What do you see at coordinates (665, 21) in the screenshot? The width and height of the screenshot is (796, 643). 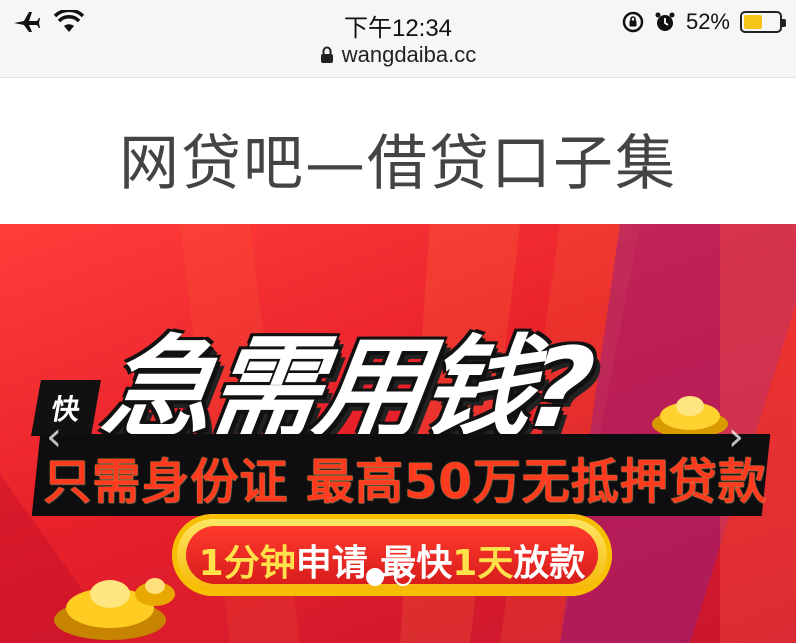 I see `alarm-icon` at bounding box center [665, 21].